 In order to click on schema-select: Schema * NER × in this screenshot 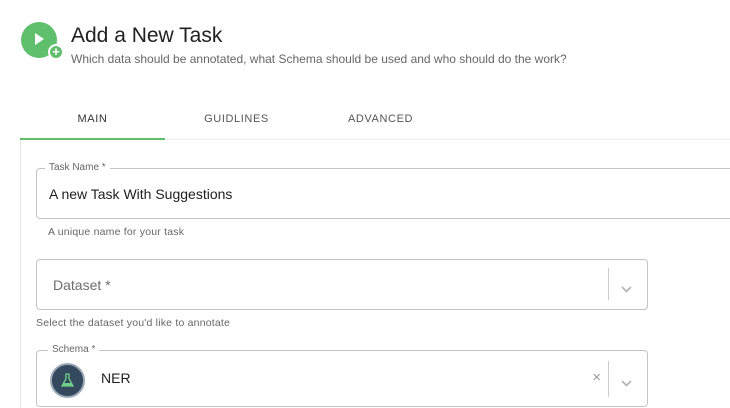, I will do `click(342, 375)`.